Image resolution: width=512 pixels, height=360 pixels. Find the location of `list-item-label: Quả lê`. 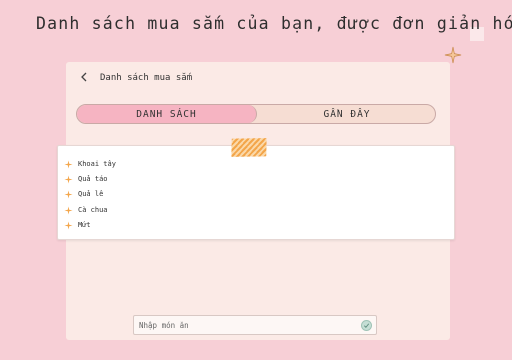

list-item-label: Quả lê is located at coordinates (91, 194).